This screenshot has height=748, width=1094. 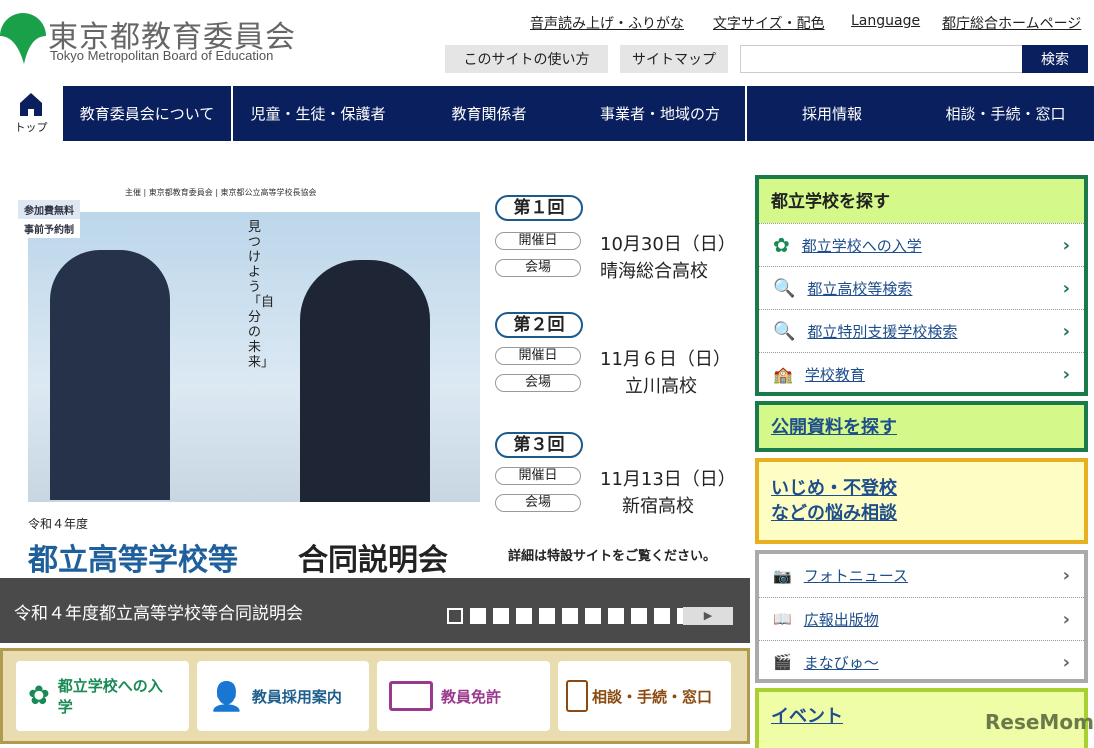 I want to click on media-item: 🎬 まなびゅ～ ›, so click(x=921, y=661).